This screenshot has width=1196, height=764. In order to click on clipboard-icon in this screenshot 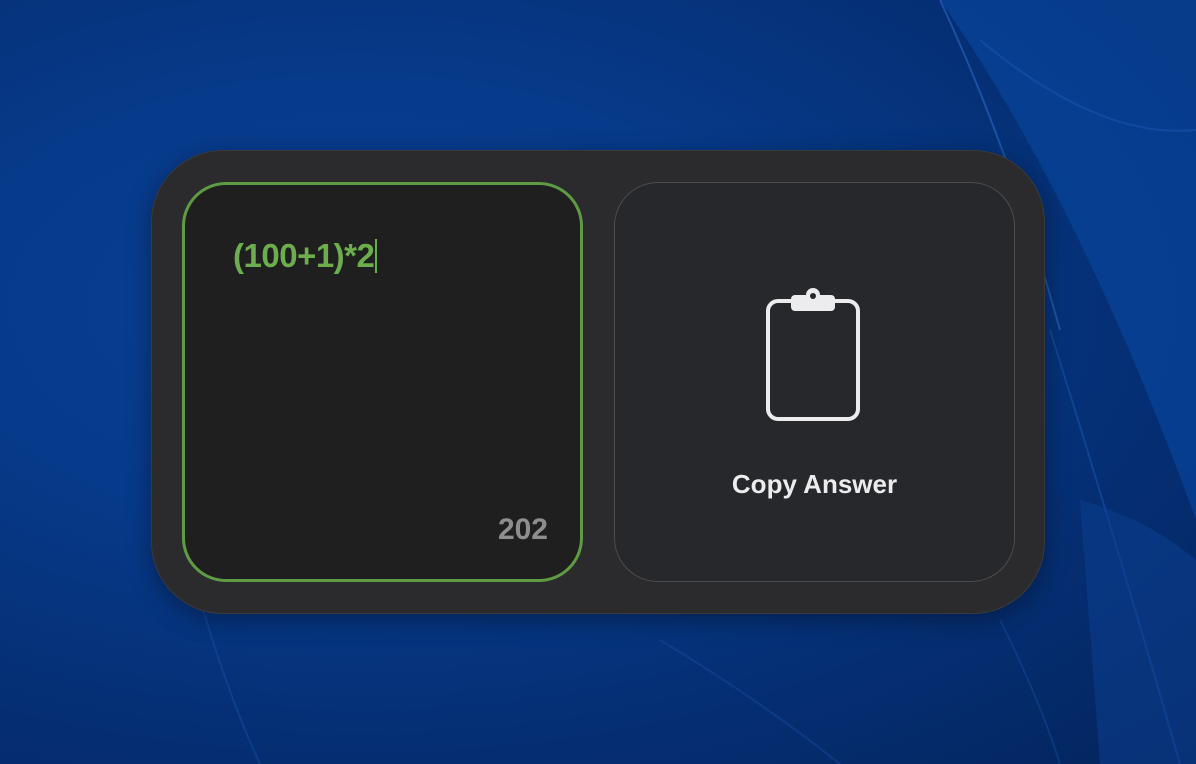, I will do `click(813, 354)`.